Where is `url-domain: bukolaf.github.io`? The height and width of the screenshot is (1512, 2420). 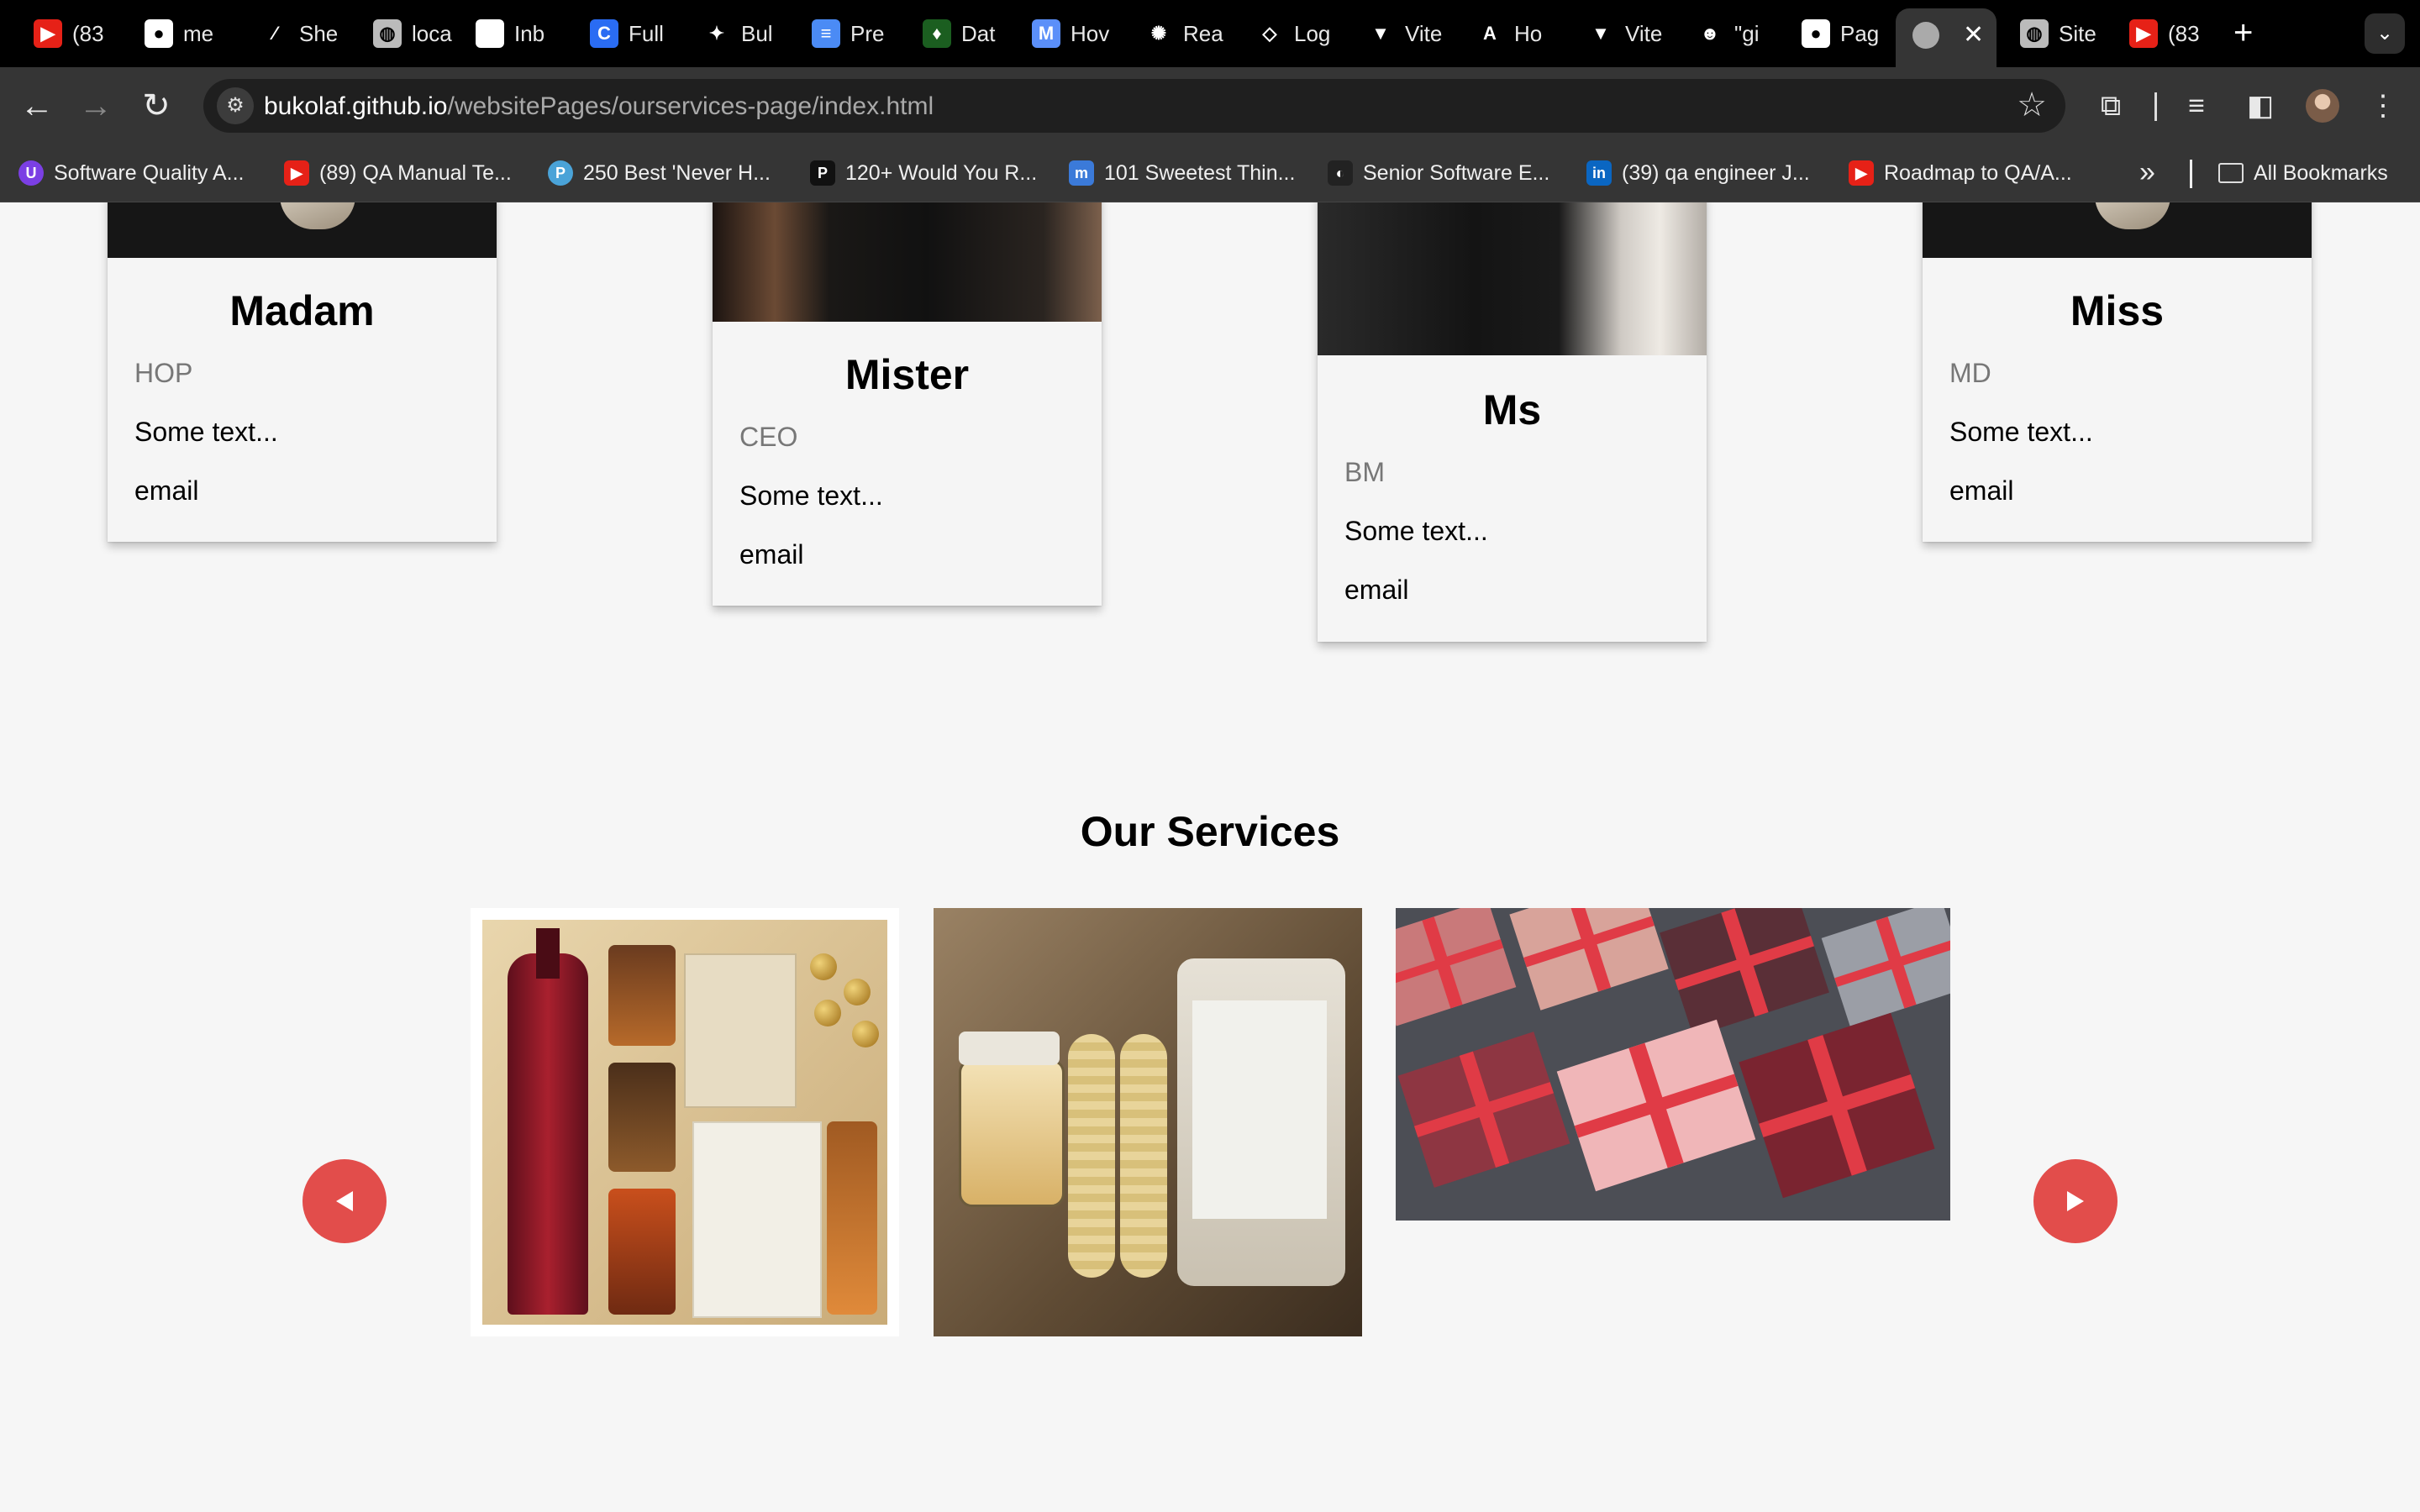 url-domain: bukolaf.github.io is located at coordinates (356, 106).